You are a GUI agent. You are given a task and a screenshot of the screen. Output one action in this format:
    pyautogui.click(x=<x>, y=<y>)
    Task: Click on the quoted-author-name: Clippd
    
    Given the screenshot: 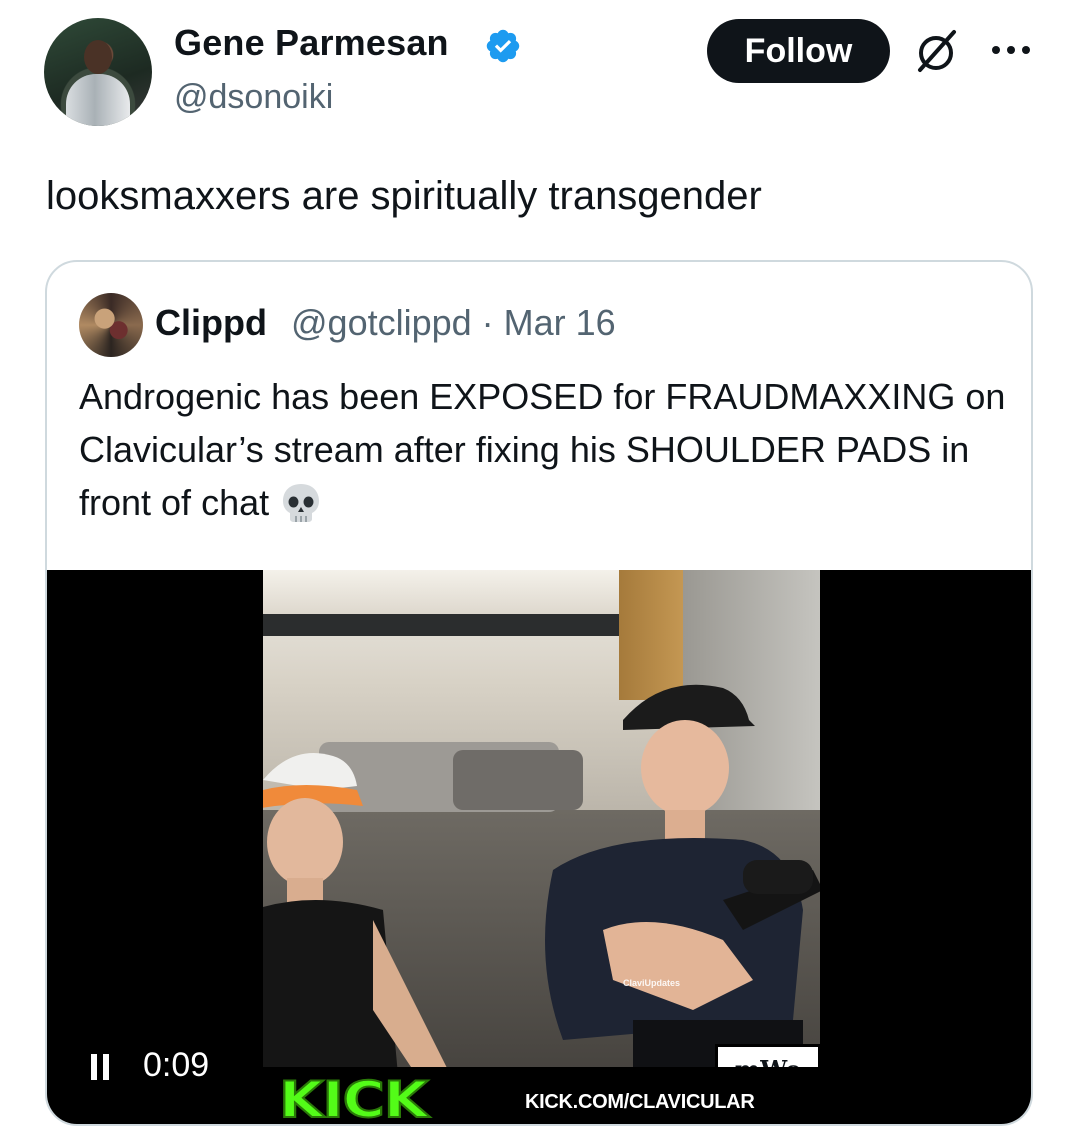 What is the action you would take?
    pyautogui.click(x=211, y=323)
    